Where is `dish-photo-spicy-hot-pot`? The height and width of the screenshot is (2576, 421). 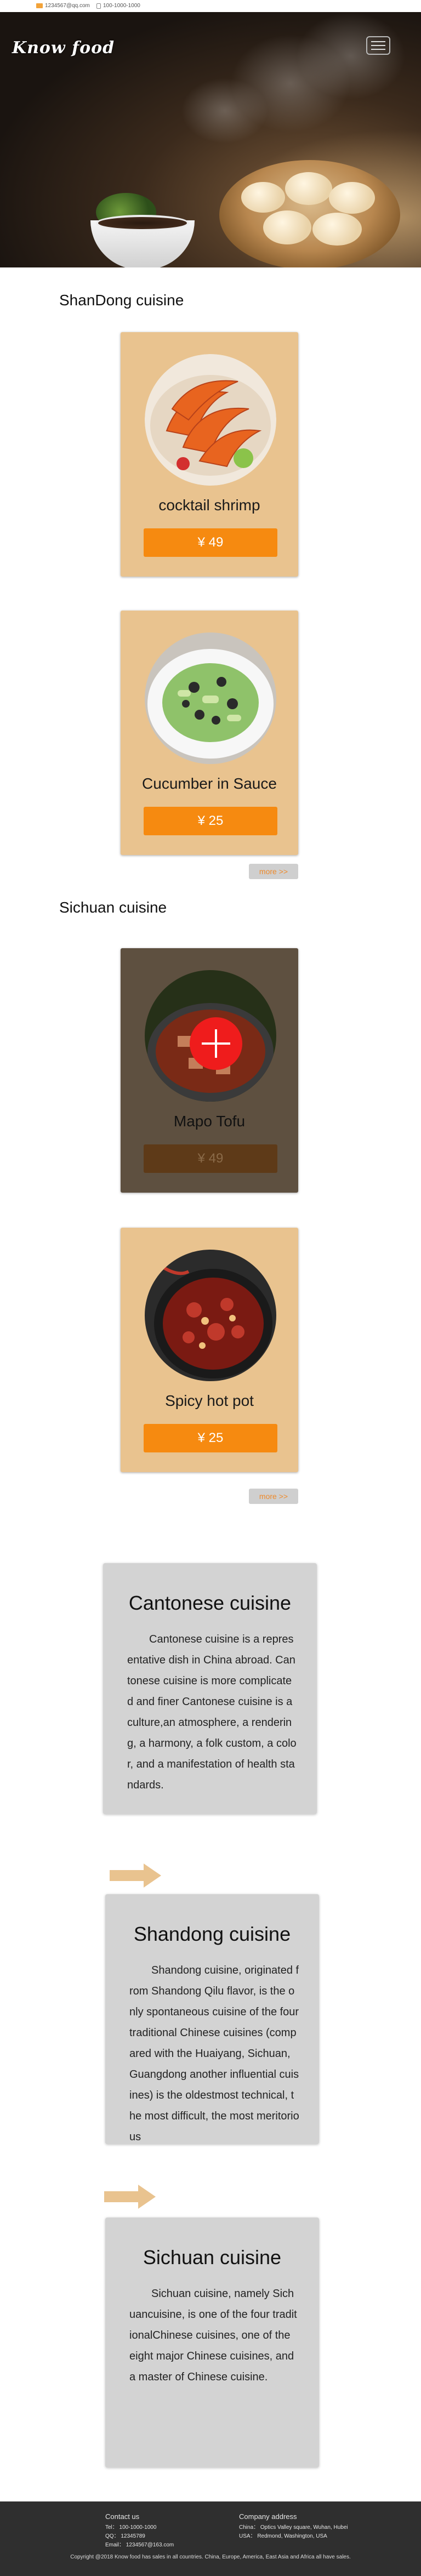 dish-photo-spicy-hot-pot is located at coordinates (210, 1315).